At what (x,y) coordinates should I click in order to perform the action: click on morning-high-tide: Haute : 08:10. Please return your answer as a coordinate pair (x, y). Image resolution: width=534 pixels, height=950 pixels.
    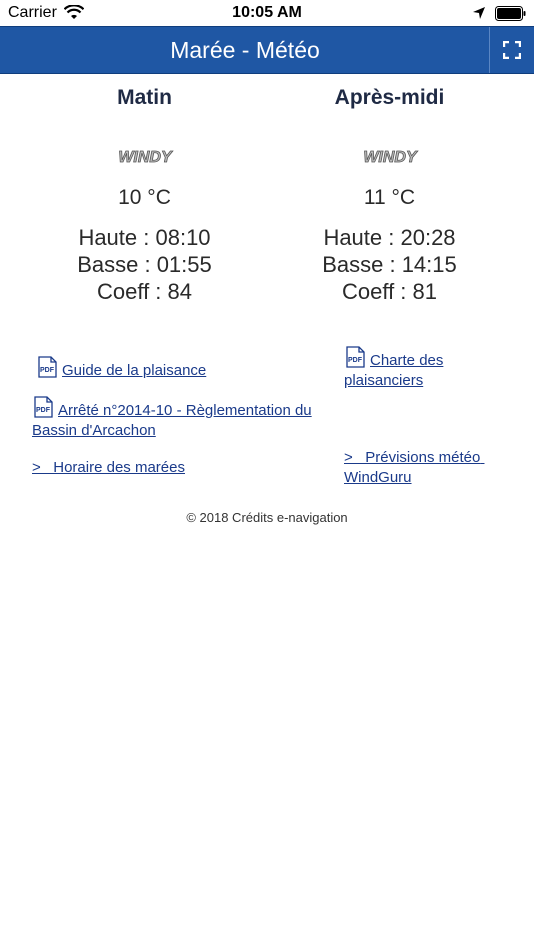
    Looking at the image, I should click on (144, 237).